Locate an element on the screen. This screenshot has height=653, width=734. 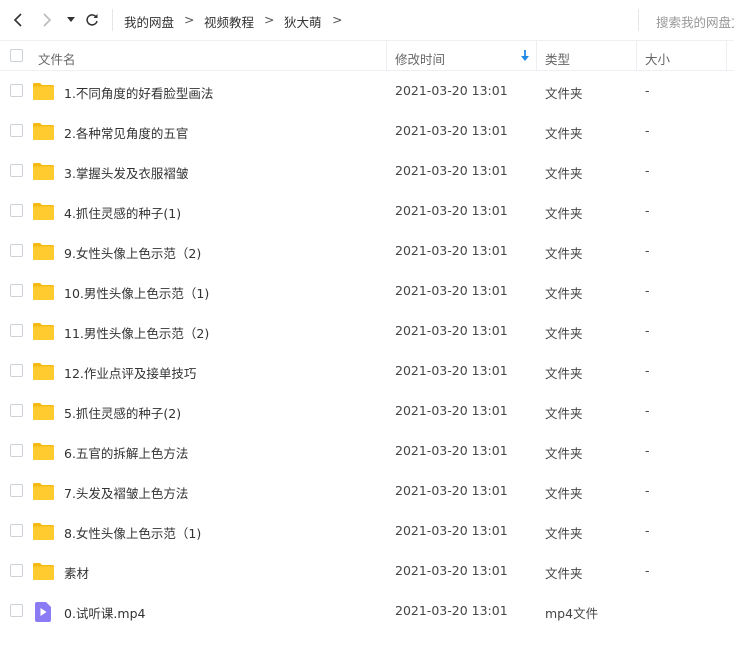
file-name: 5.抓住灵感的种子(2) is located at coordinates (122, 412).